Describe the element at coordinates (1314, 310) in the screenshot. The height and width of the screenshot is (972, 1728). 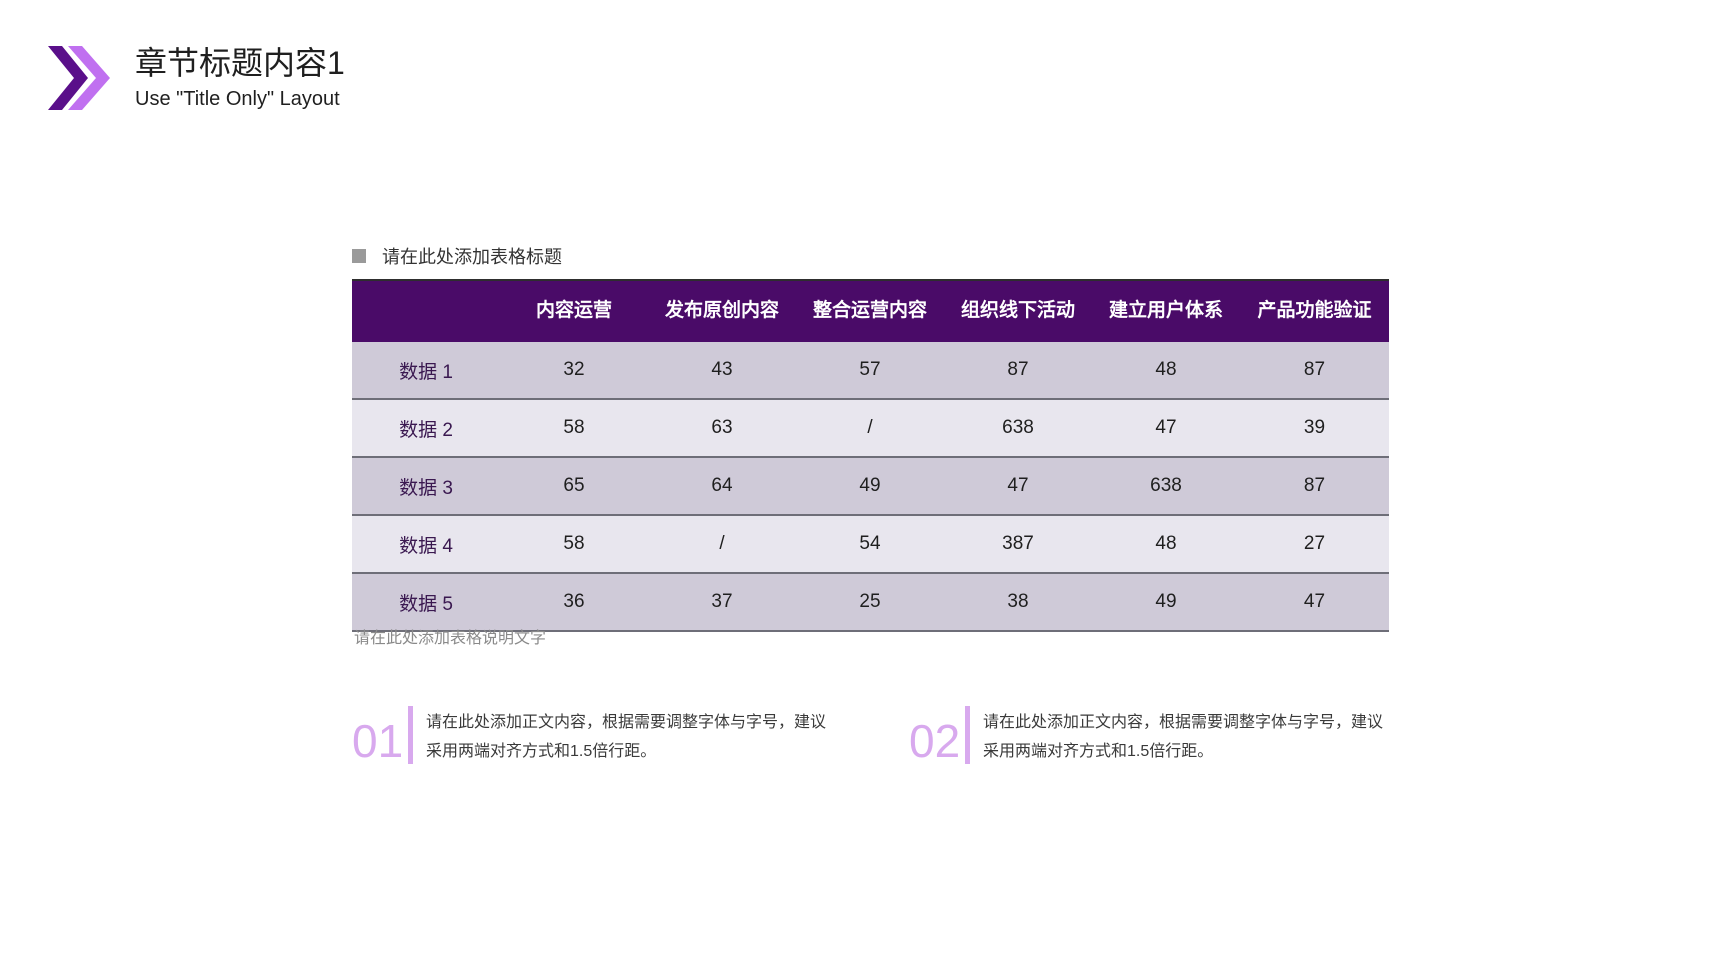
I see `column-header: 产品功能验证` at that location.